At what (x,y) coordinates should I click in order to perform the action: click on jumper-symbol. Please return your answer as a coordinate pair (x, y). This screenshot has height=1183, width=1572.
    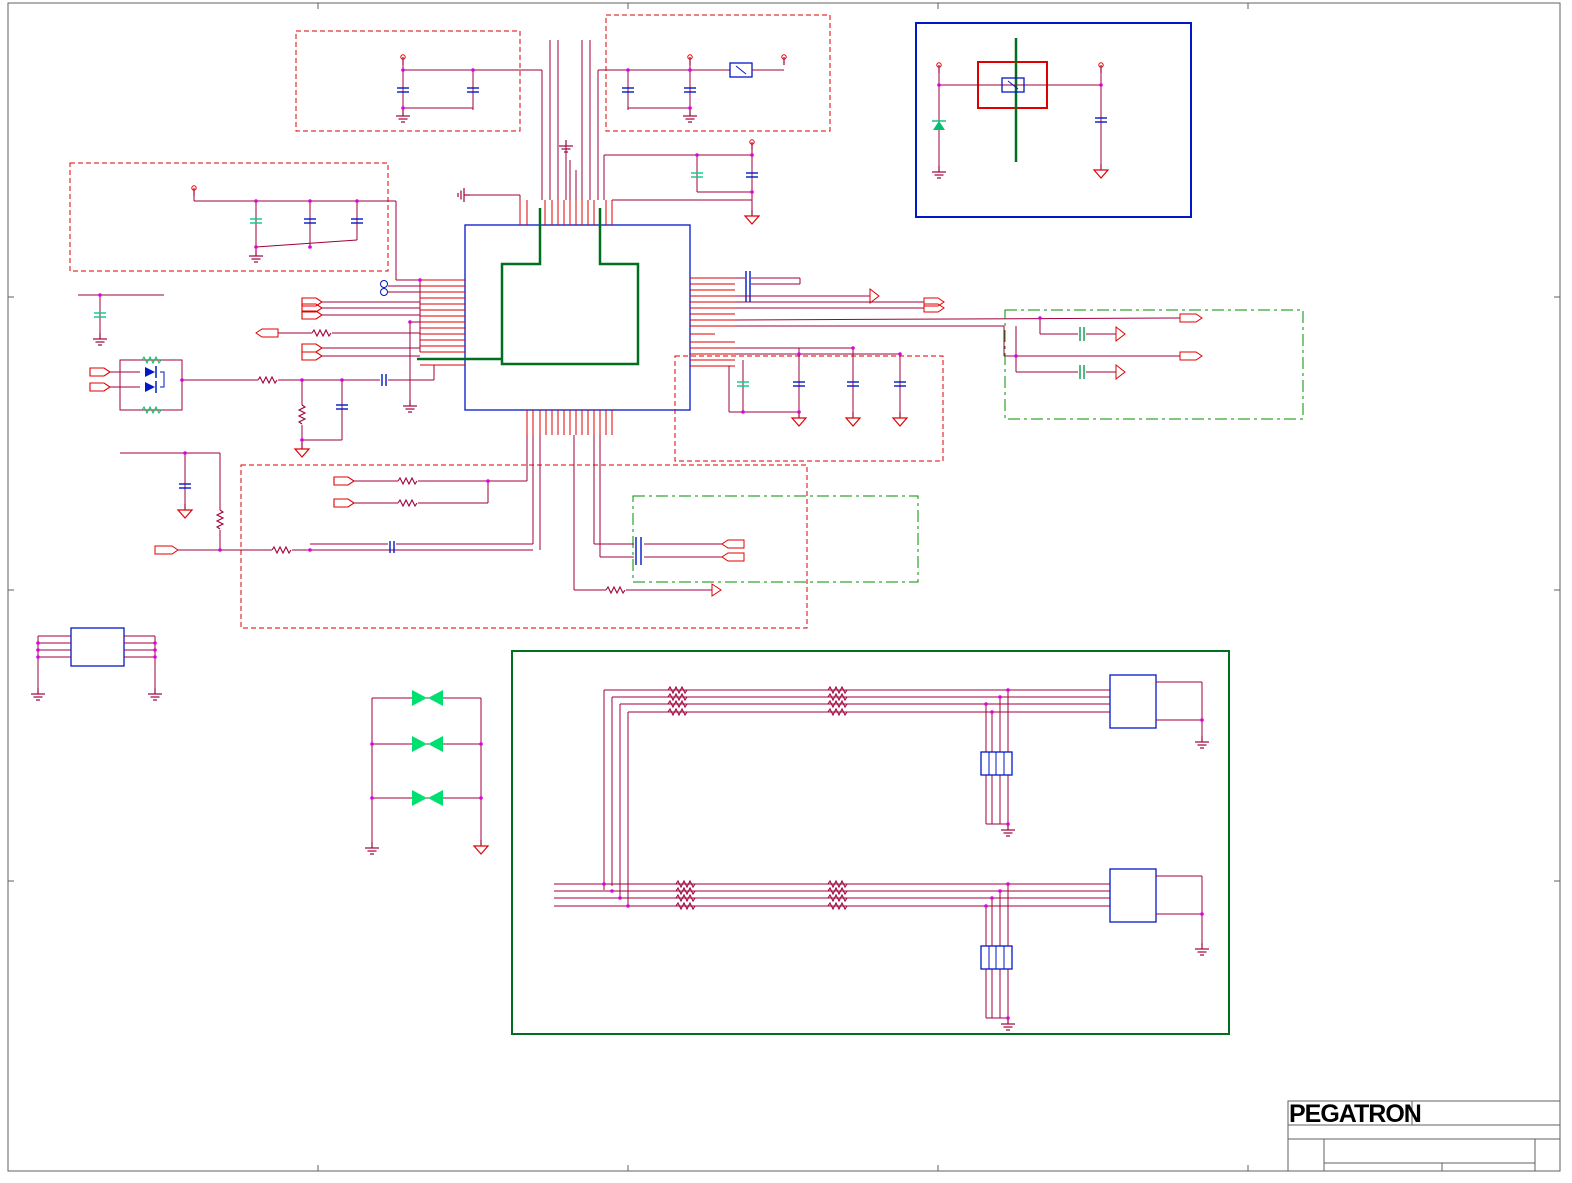
    Looking at the image, I should click on (741, 70).